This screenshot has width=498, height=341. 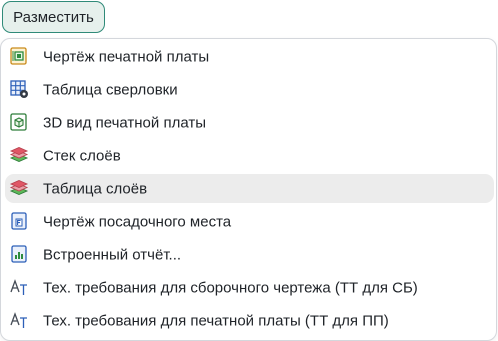 What do you see at coordinates (19, 187) in the screenshot?
I see `layer-table-icon` at bounding box center [19, 187].